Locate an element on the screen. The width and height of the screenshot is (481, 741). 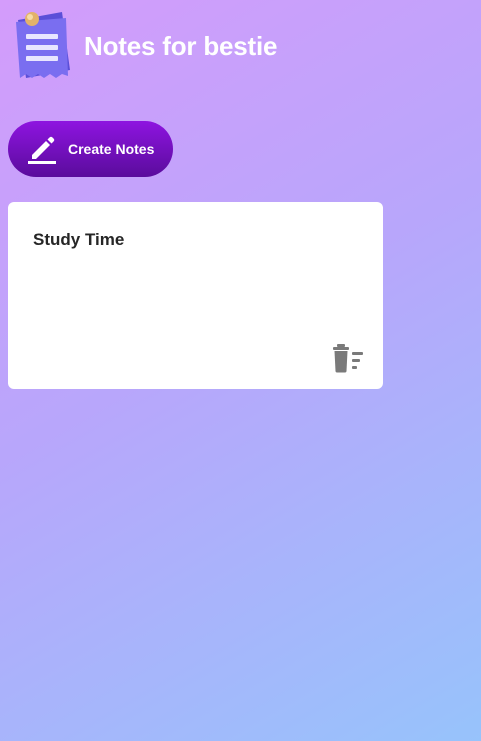
notepad-icon is located at coordinates (44, 46).